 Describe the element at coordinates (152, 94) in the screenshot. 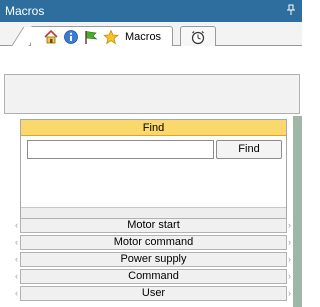

I see `upper-box` at that location.